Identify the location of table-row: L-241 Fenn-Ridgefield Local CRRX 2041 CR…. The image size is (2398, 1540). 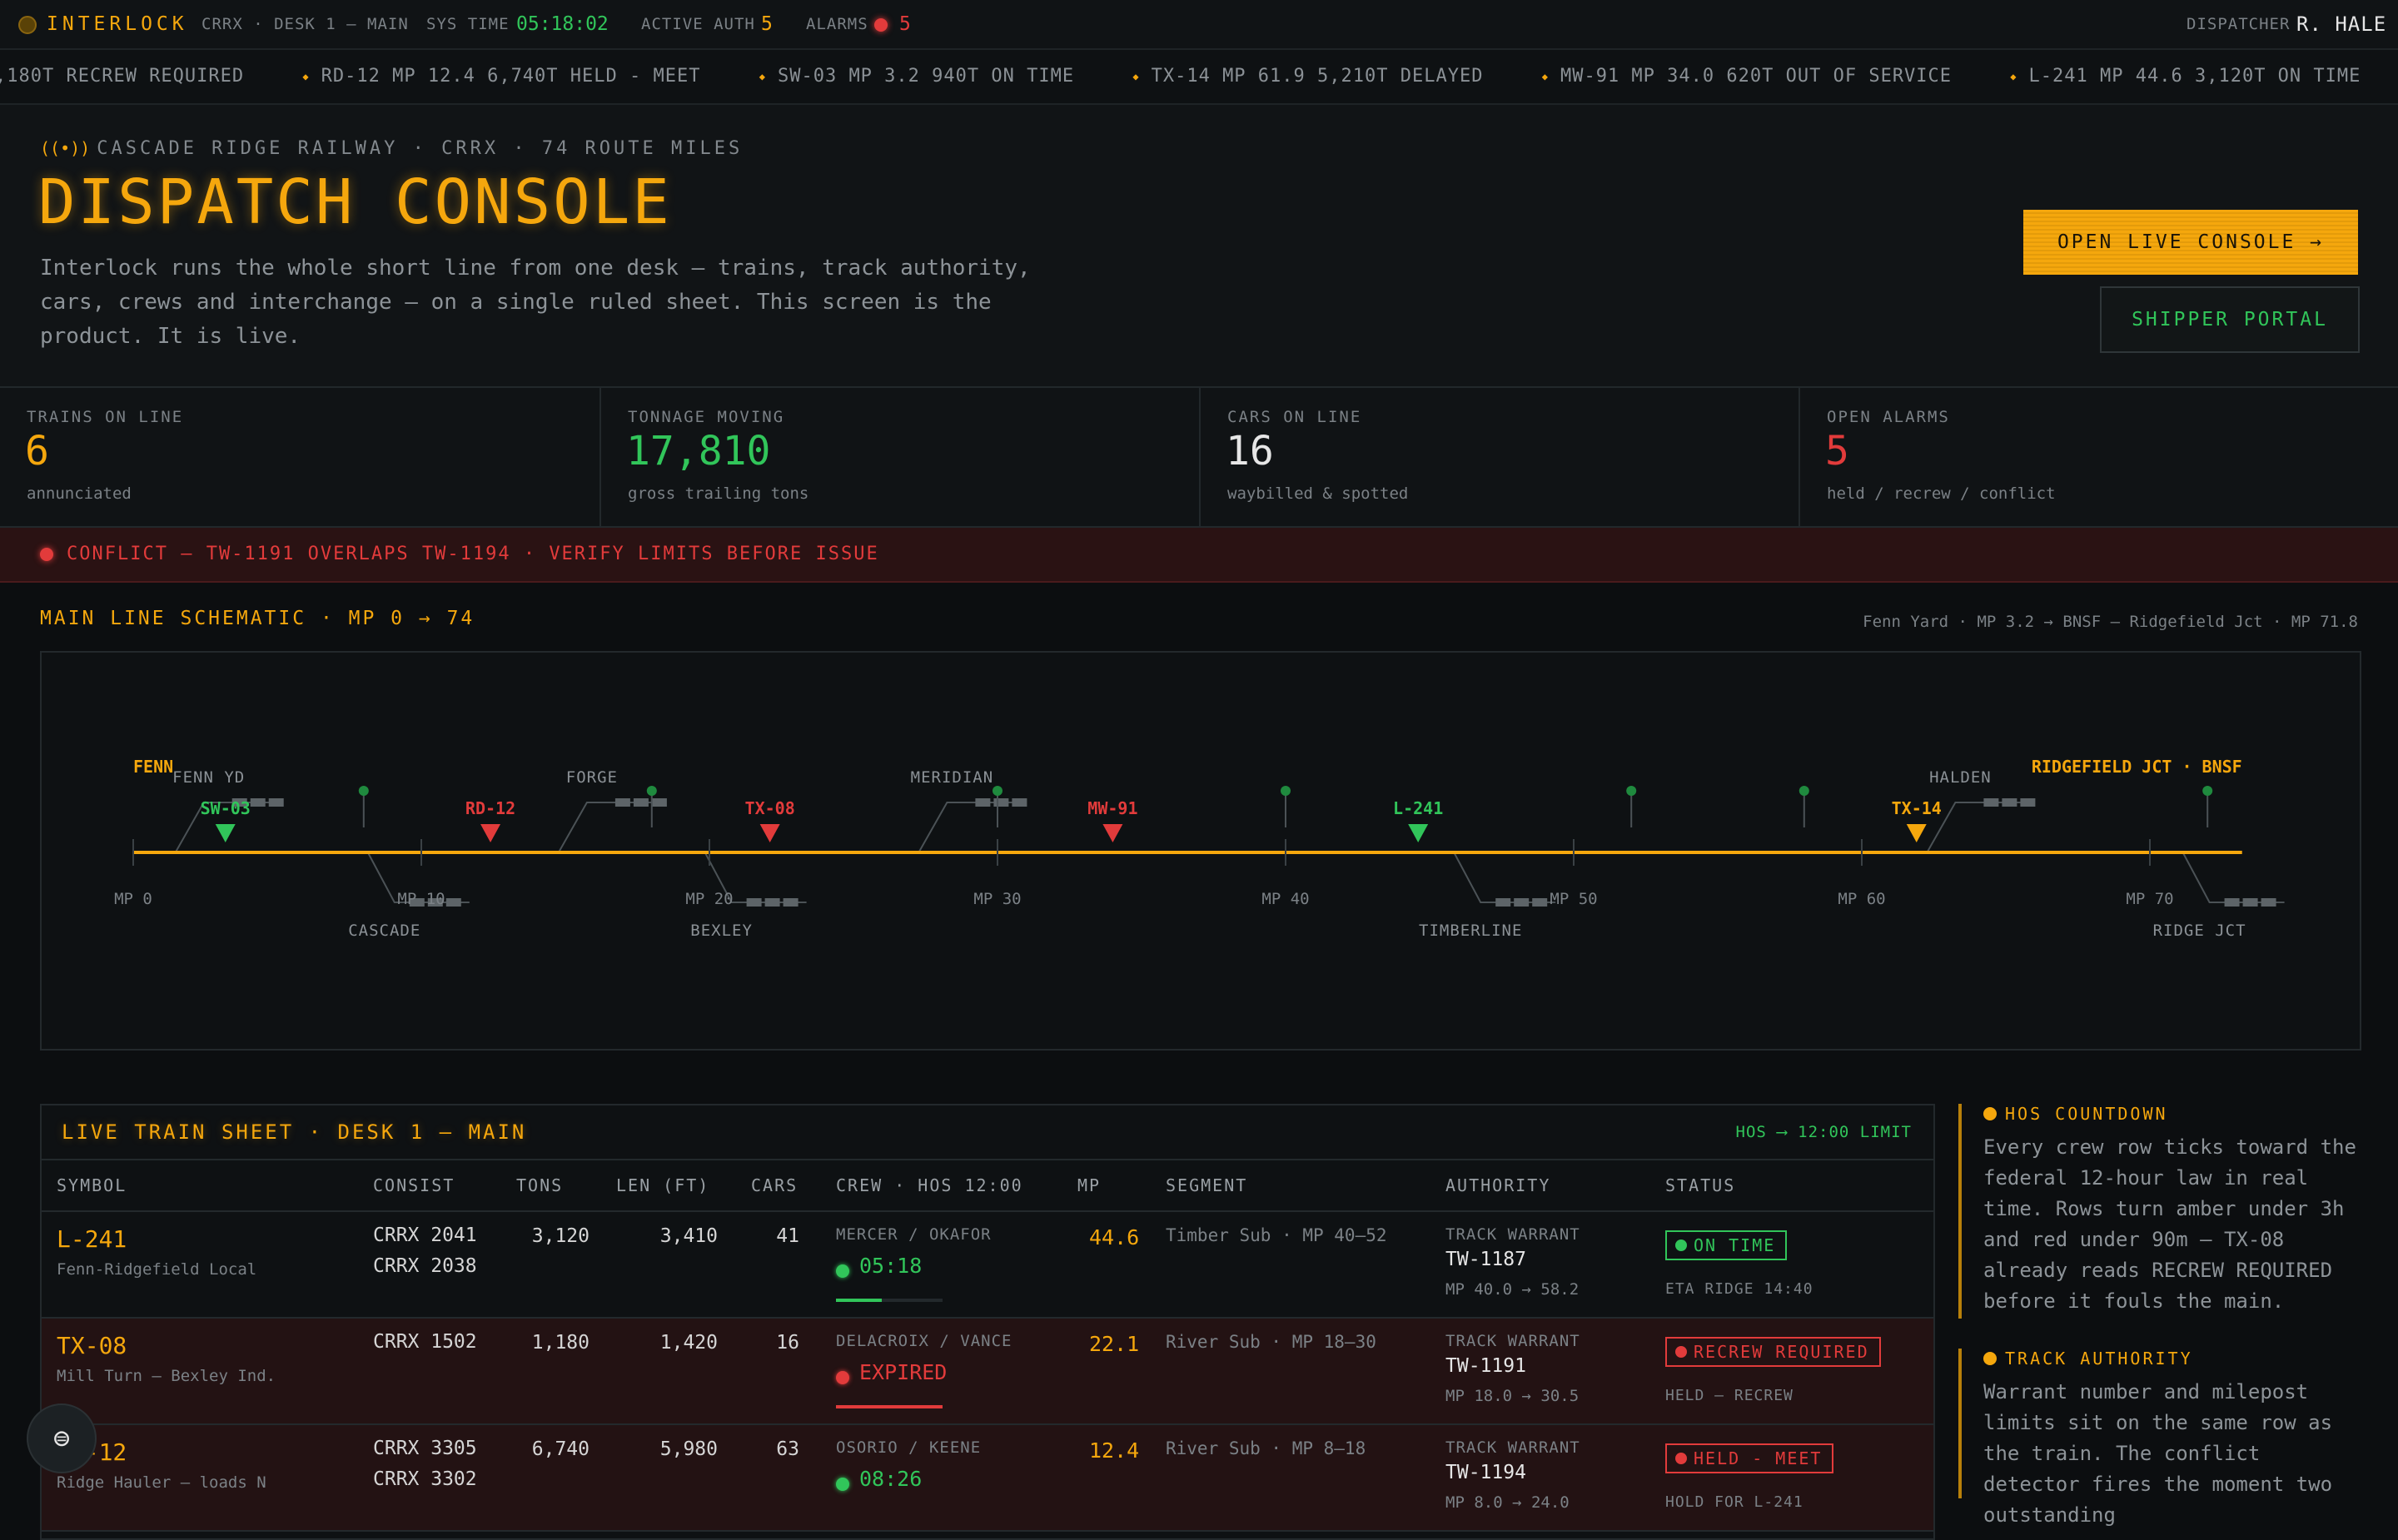
(988, 1265).